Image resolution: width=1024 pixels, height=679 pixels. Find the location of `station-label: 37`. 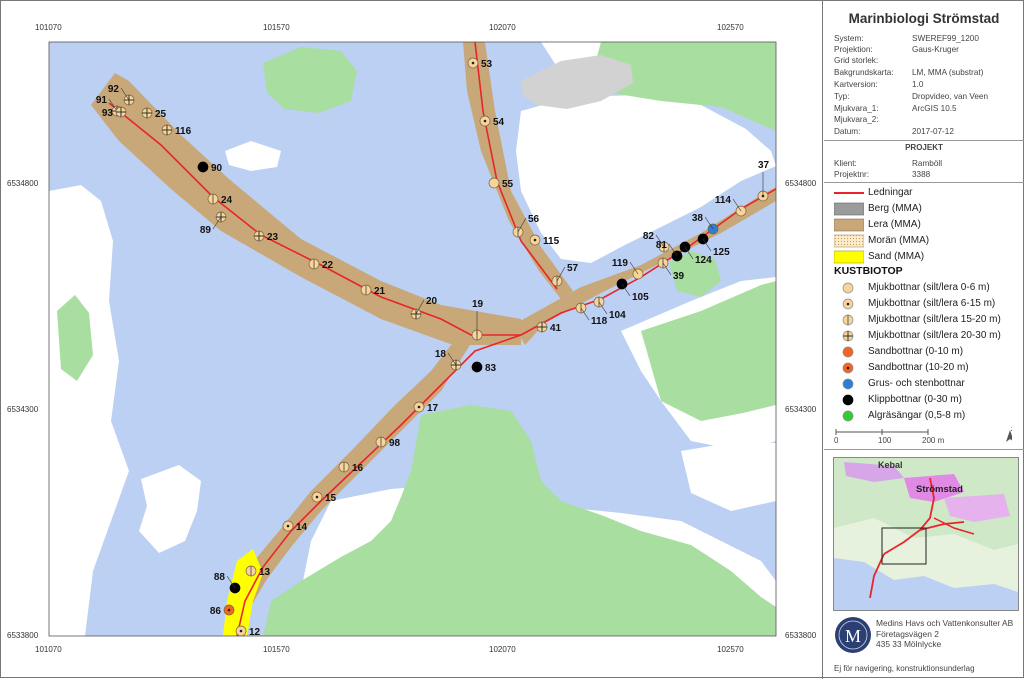

station-label: 37 is located at coordinates (764, 165).